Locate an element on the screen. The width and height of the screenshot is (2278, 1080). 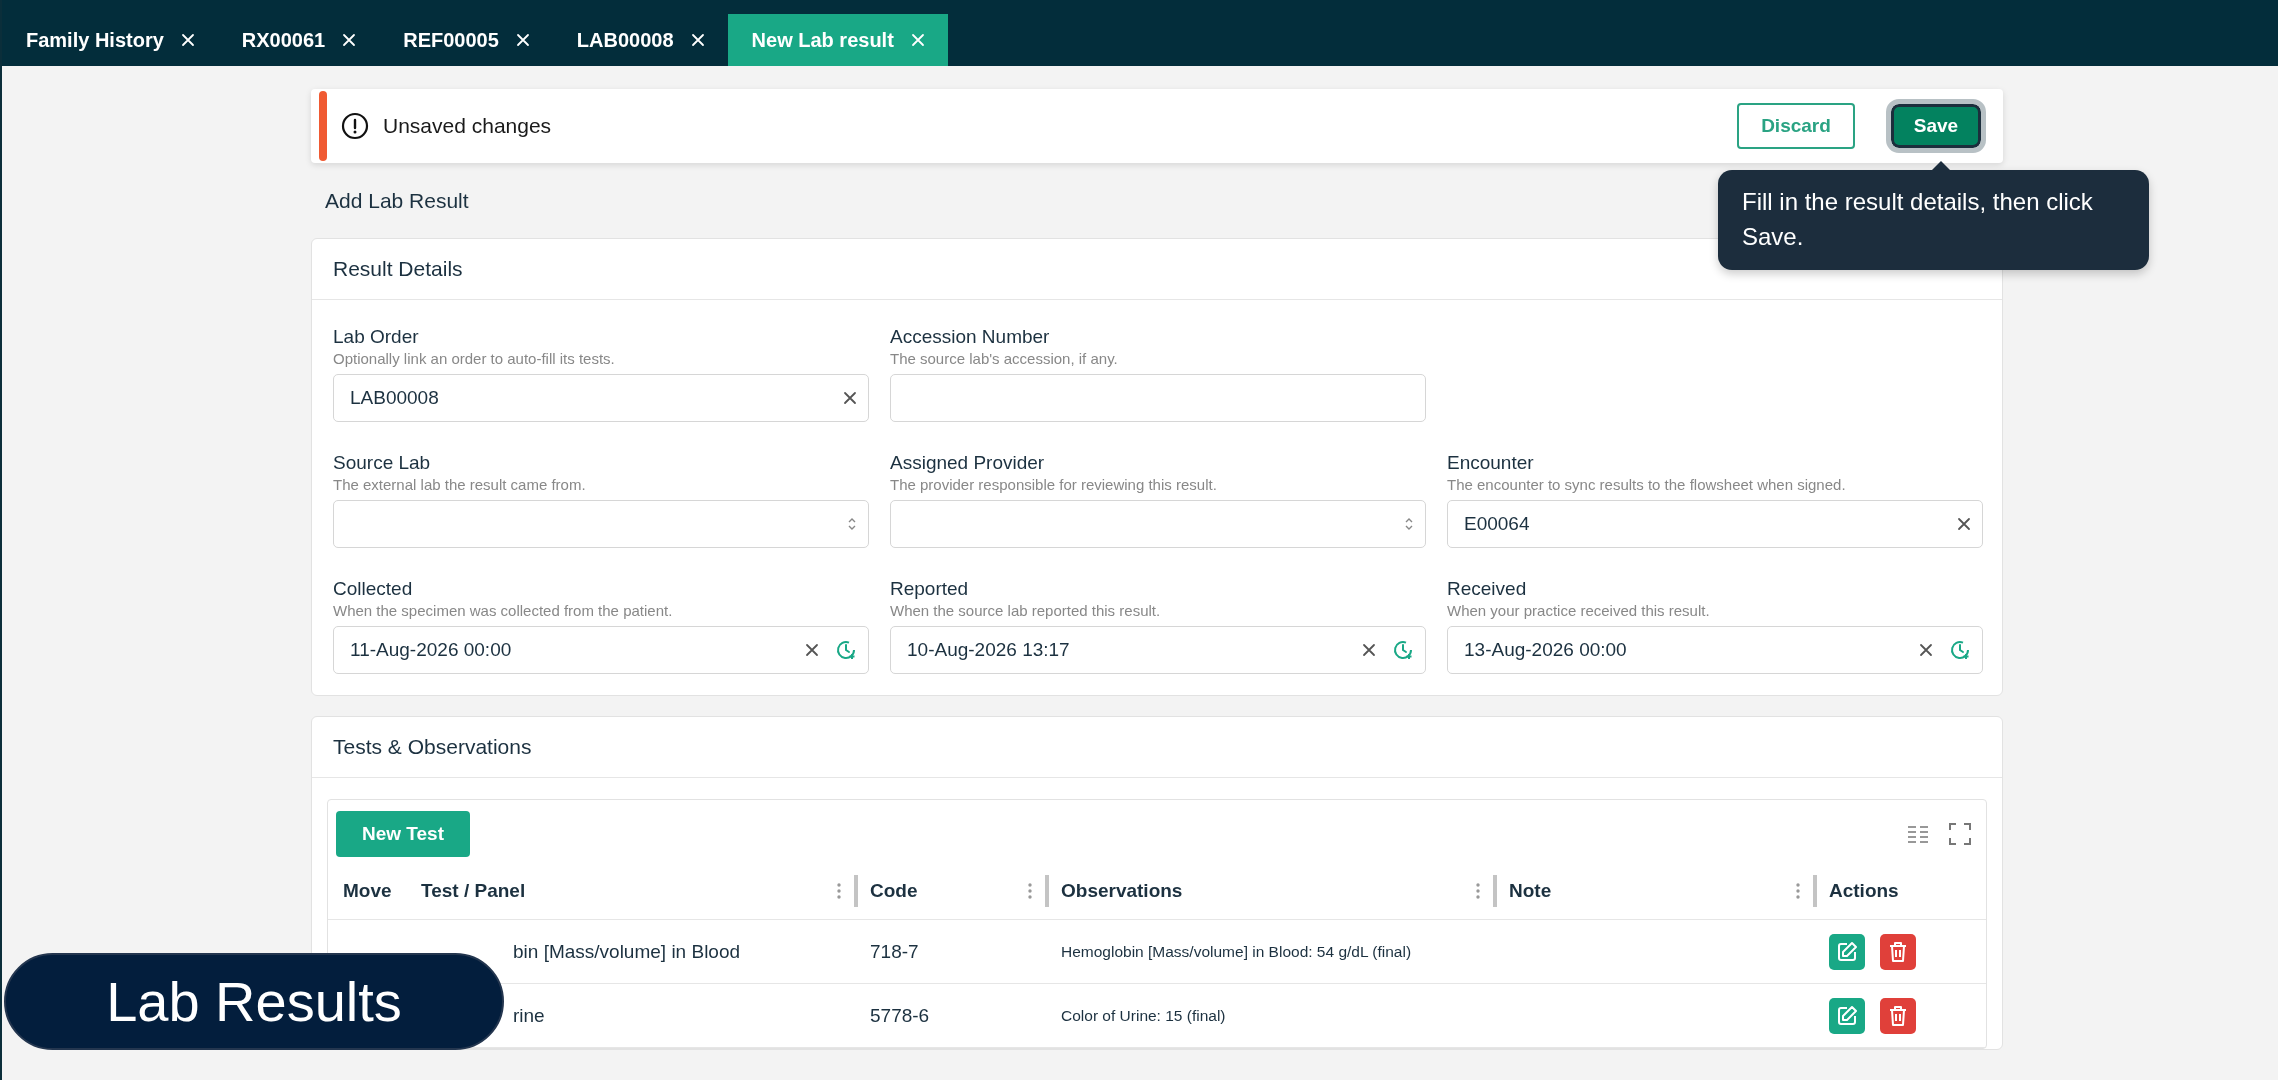
card-title: Tests & Observations is located at coordinates (1157, 747).